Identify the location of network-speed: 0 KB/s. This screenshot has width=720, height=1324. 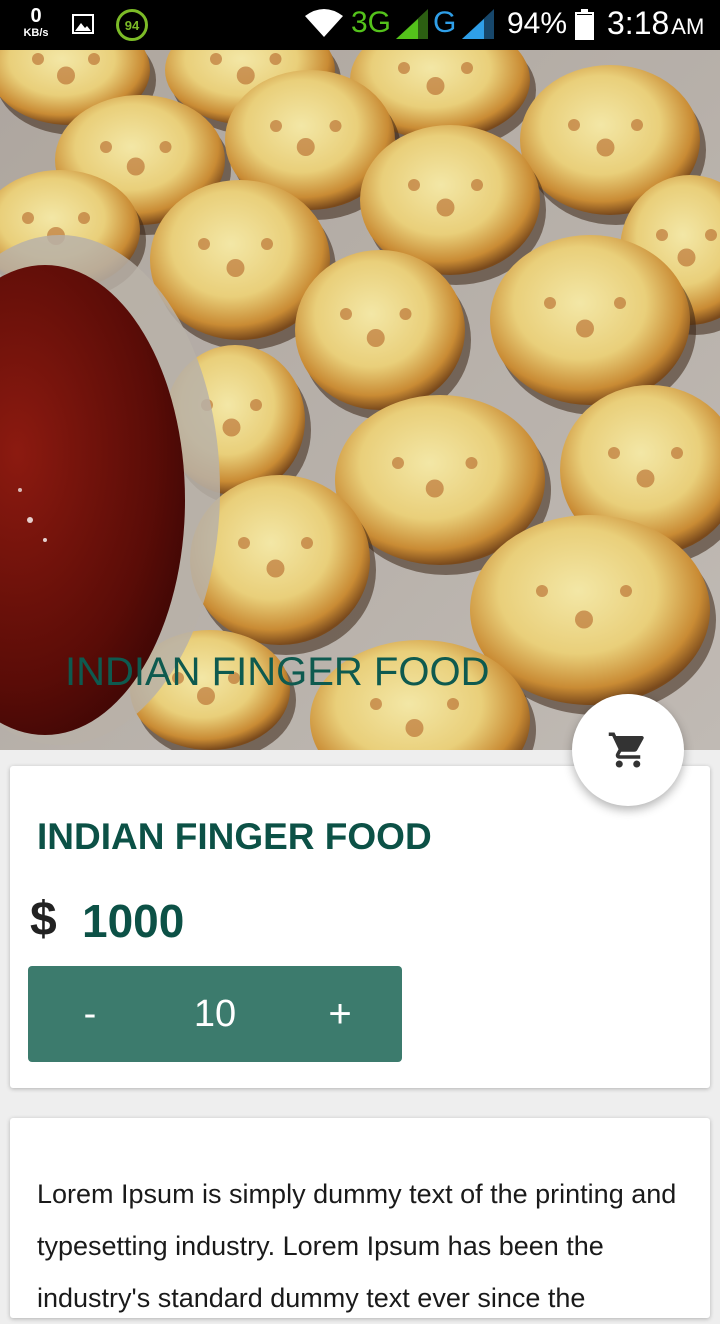
(36, 22).